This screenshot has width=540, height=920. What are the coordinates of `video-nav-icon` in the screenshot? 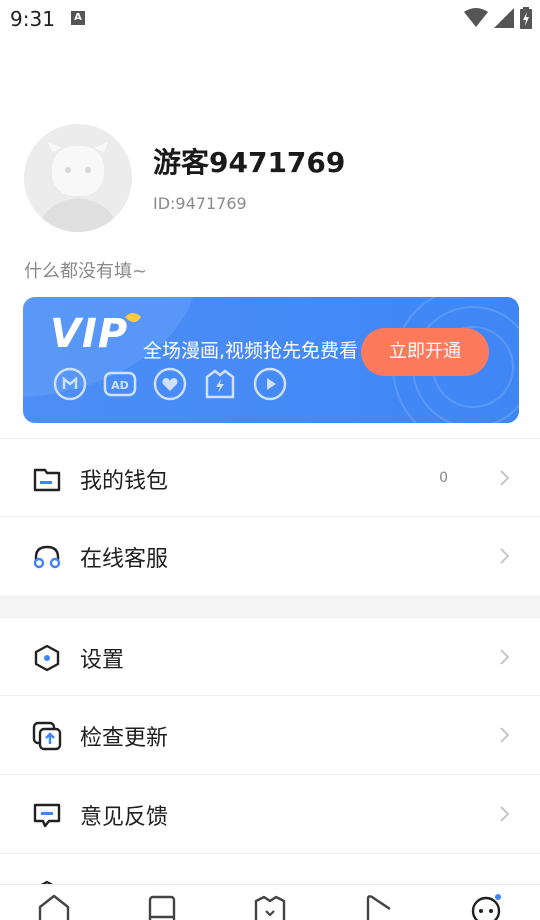 It's located at (378, 906).